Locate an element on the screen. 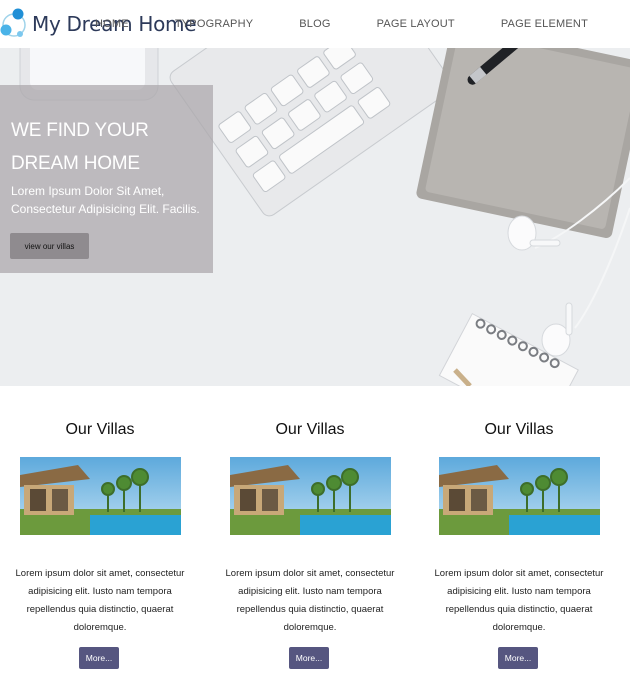  nav-blog: BLOG is located at coordinates (314, 24).